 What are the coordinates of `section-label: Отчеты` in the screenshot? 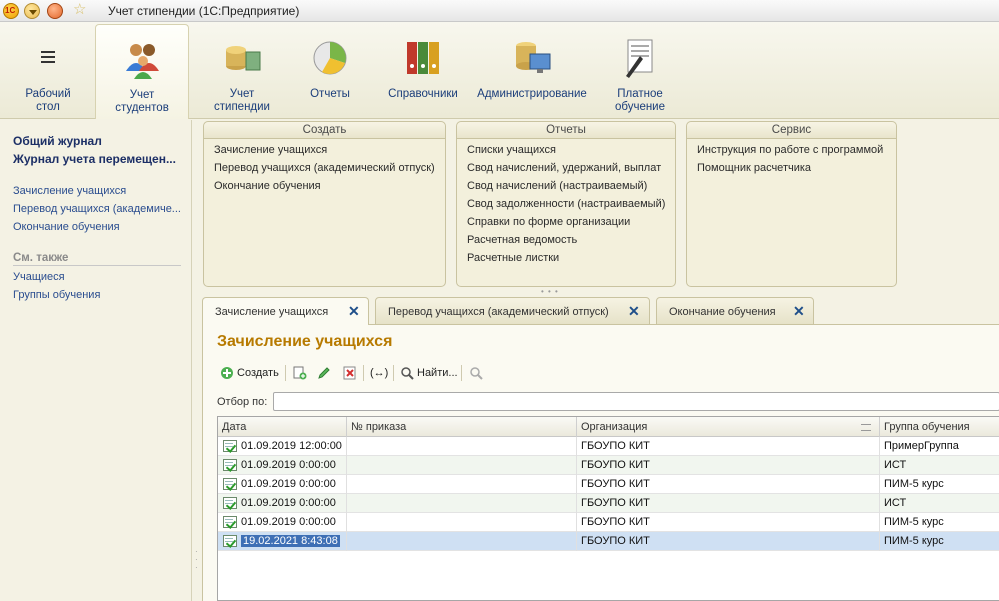 It's located at (330, 94).